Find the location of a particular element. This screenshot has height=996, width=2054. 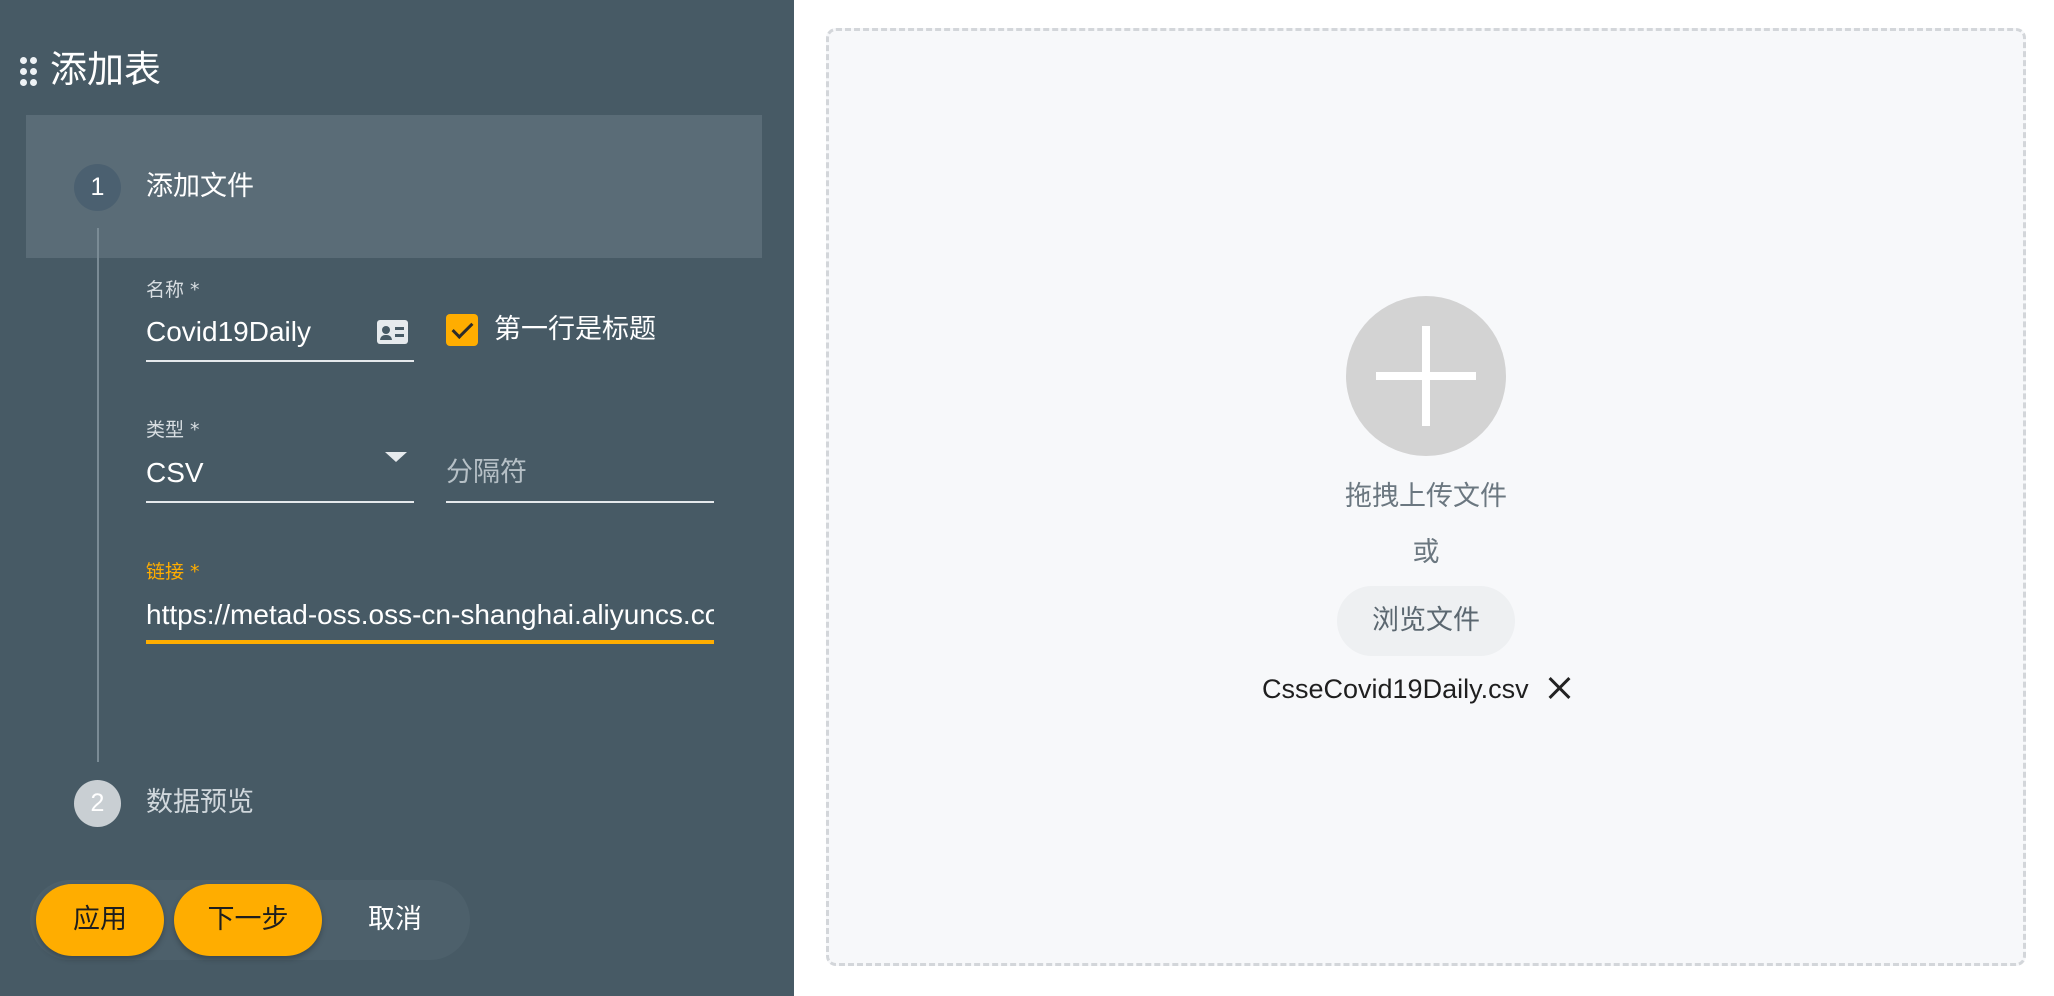

next-button: 下一步 is located at coordinates (248, 920).